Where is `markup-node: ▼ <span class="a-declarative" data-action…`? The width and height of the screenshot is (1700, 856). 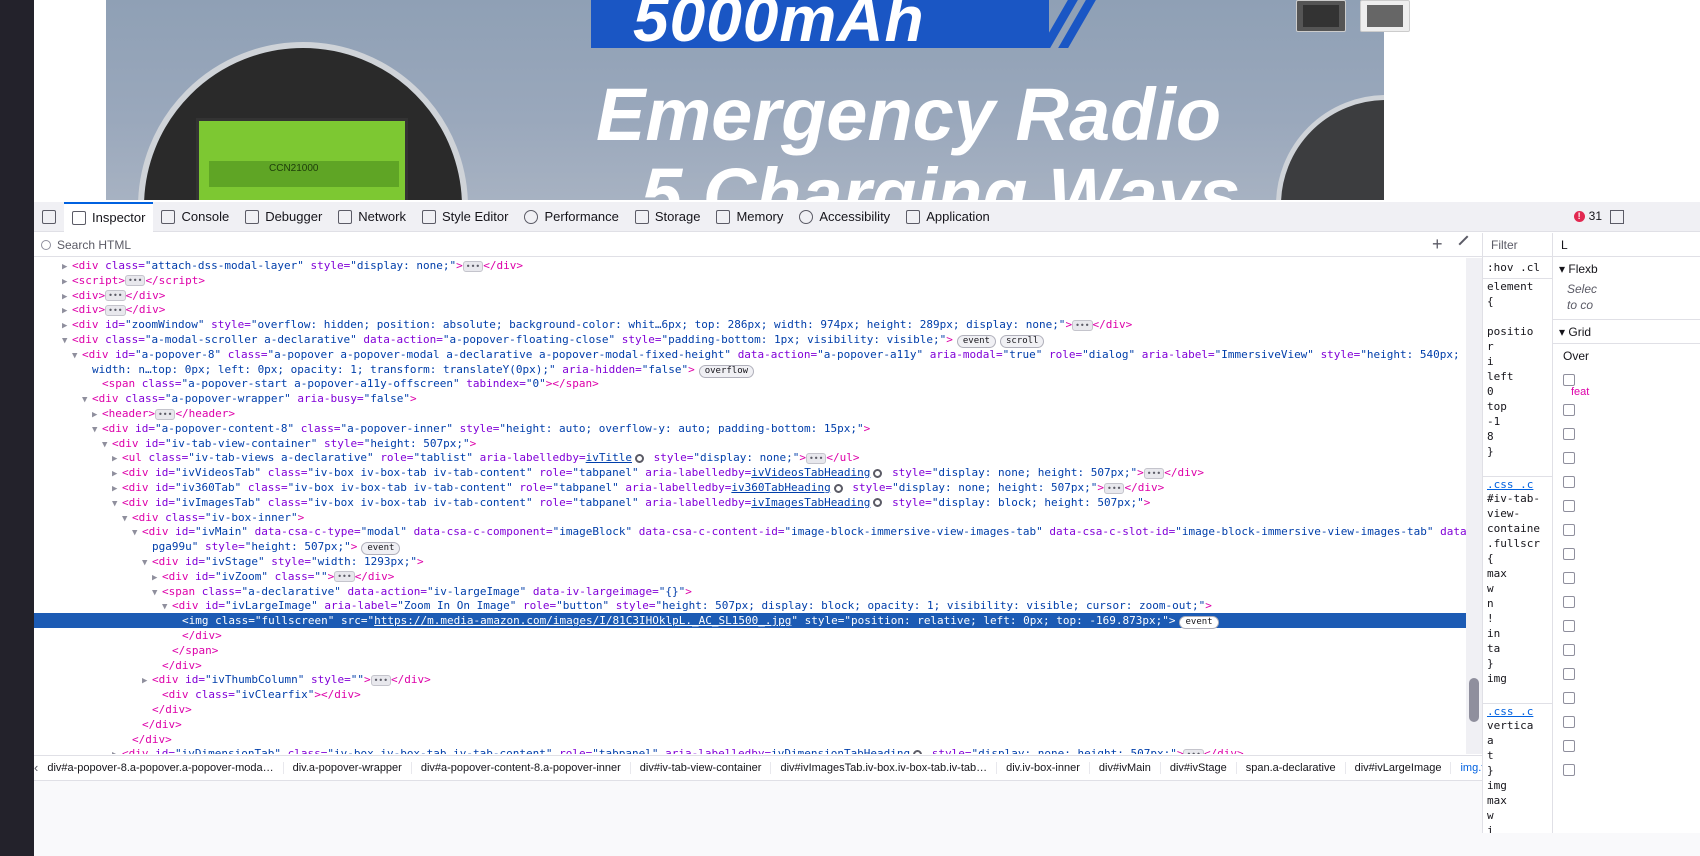
markup-node: ▼ <span class="a-declarative" data-action… is located at coordinates (750, 591).